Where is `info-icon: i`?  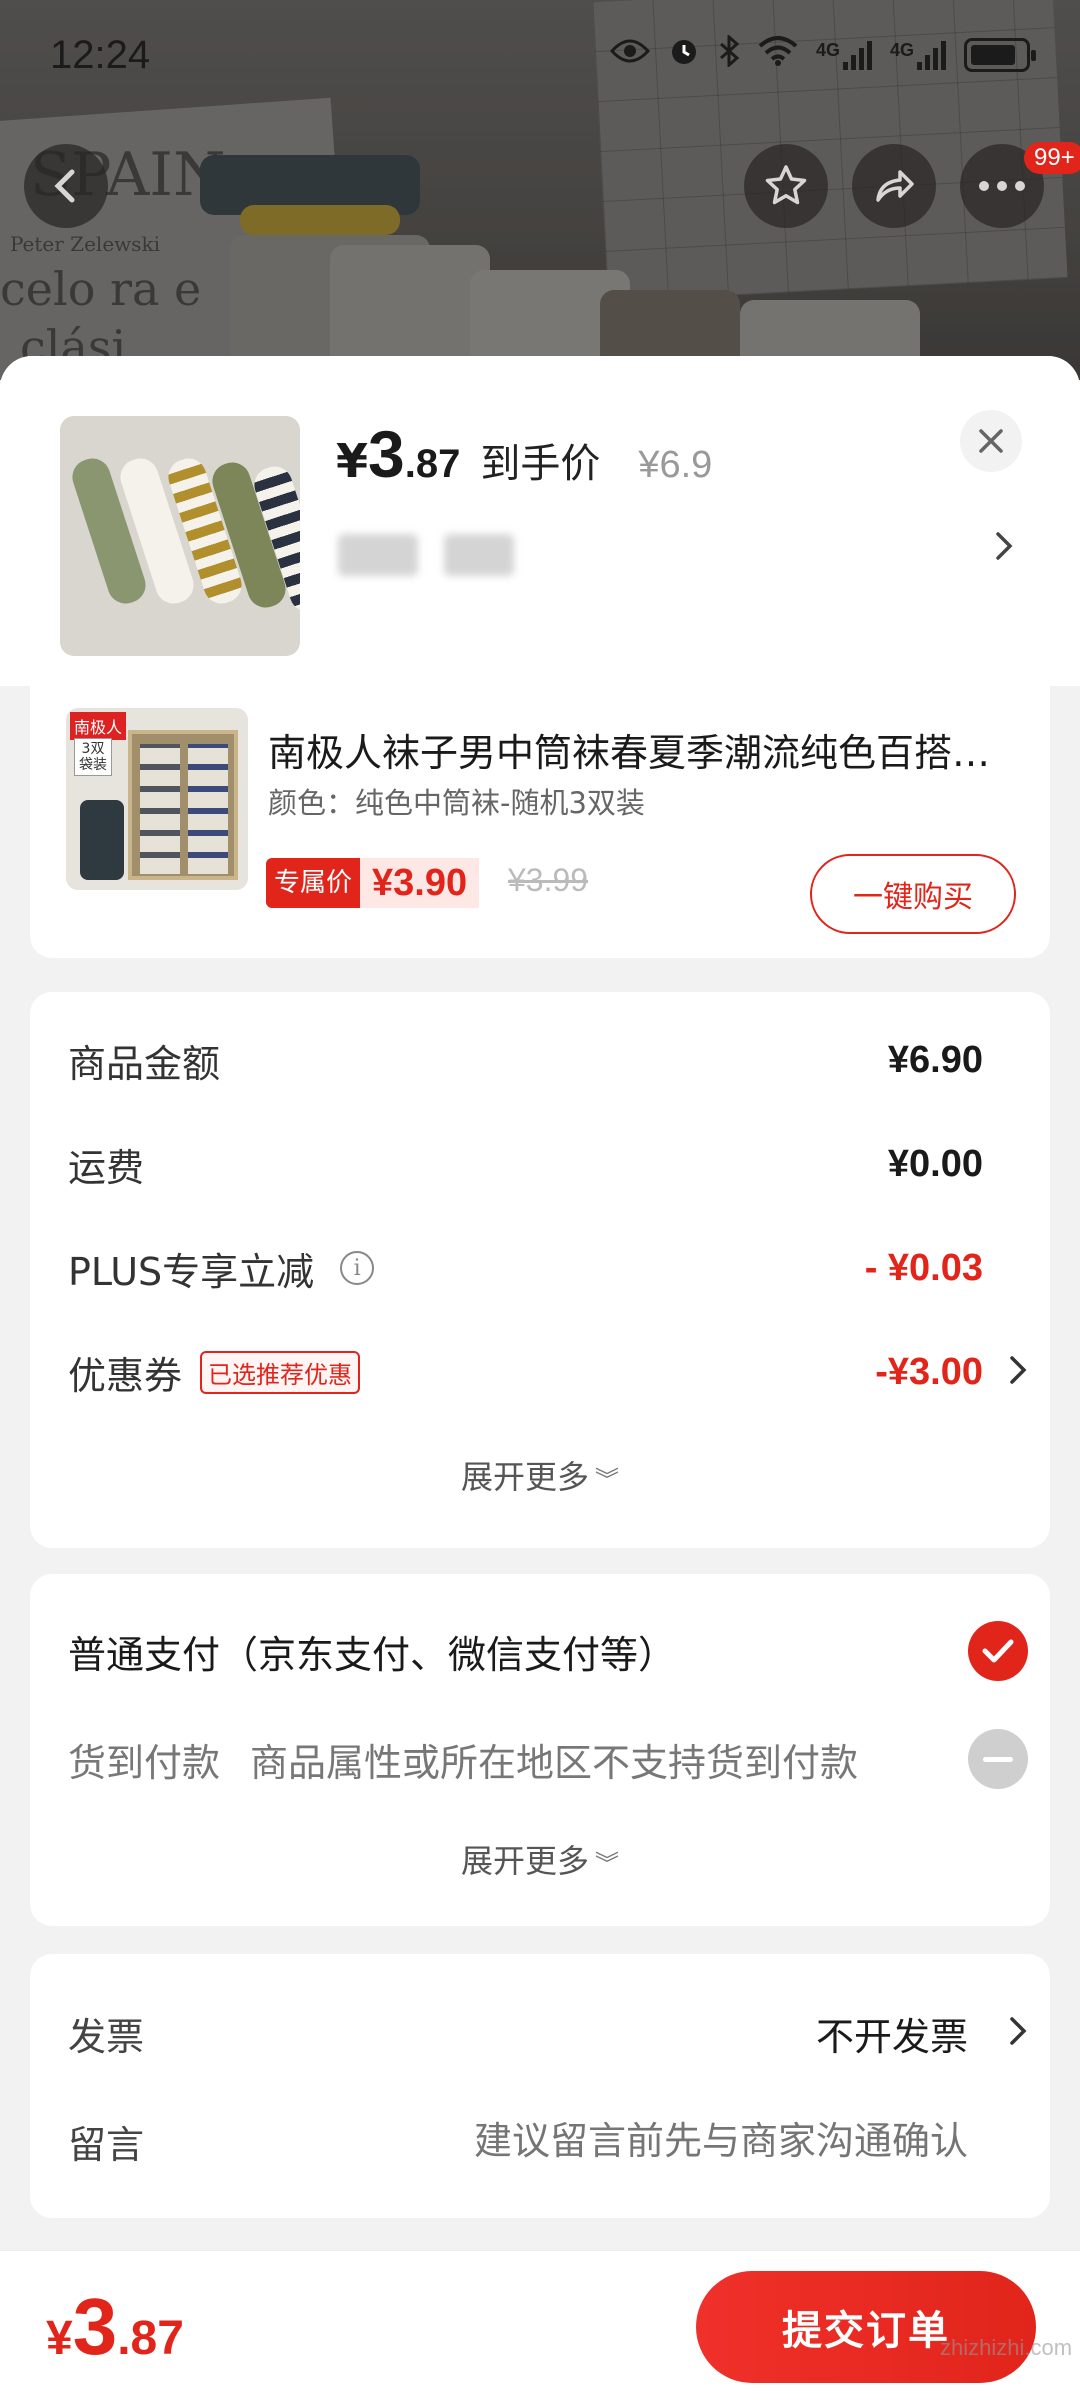
info-icon: i is located at coordinates (357, 1268).